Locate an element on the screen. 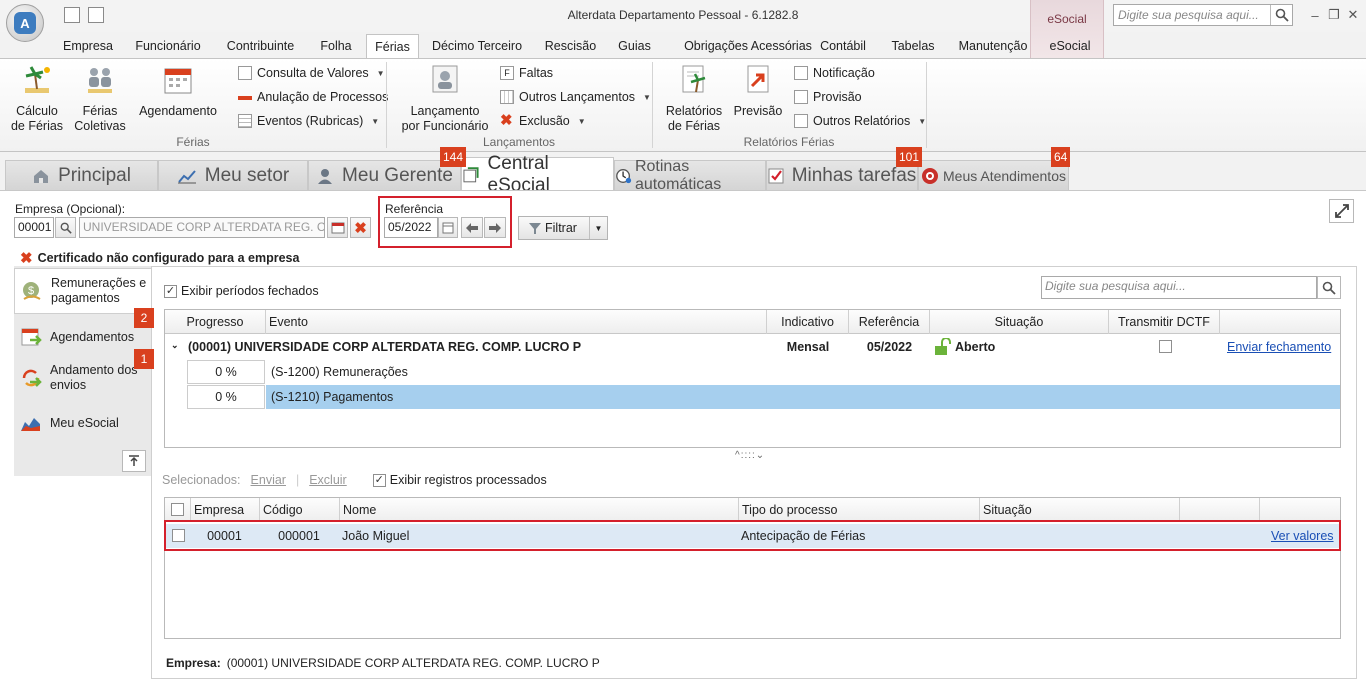  menu-tab-contribuinte: Contribuinte is located at coordinates (260, 46).